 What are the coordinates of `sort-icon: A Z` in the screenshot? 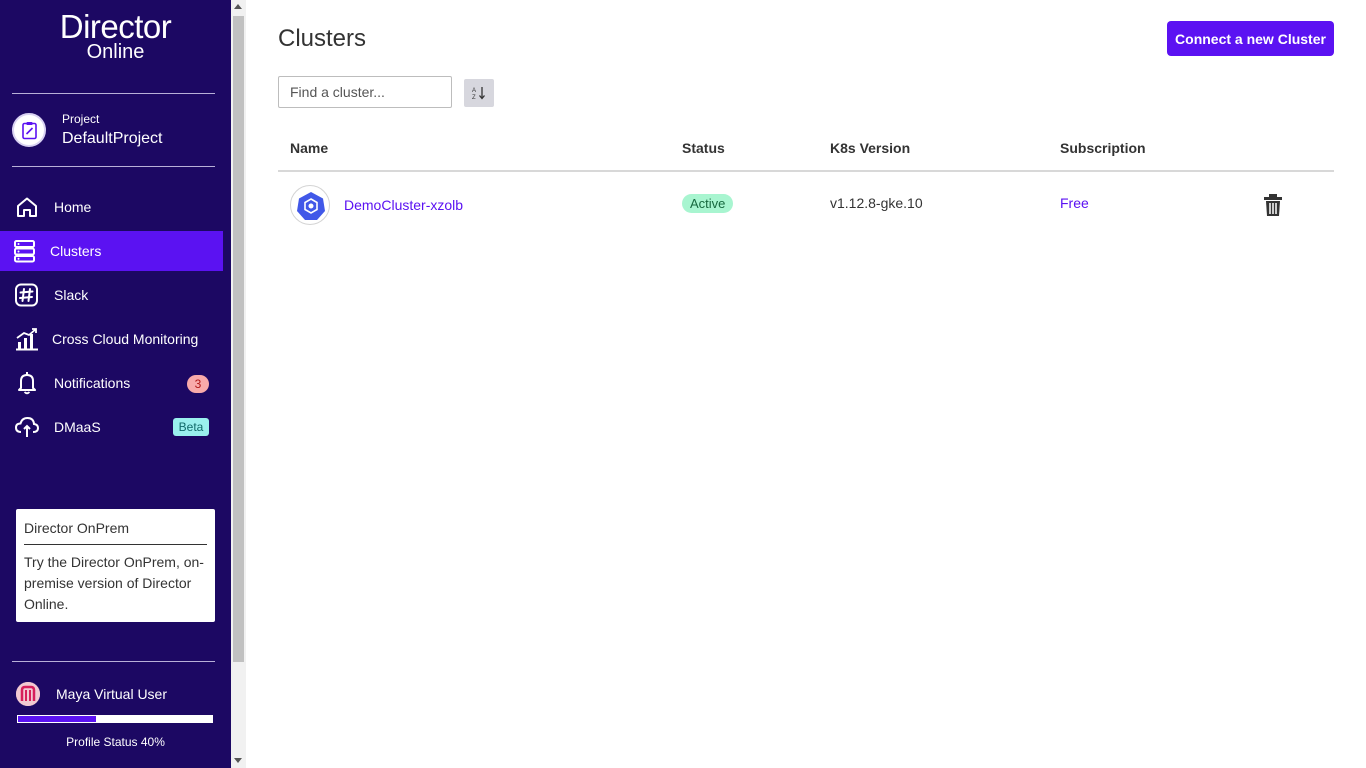 It's located at (478, 93).